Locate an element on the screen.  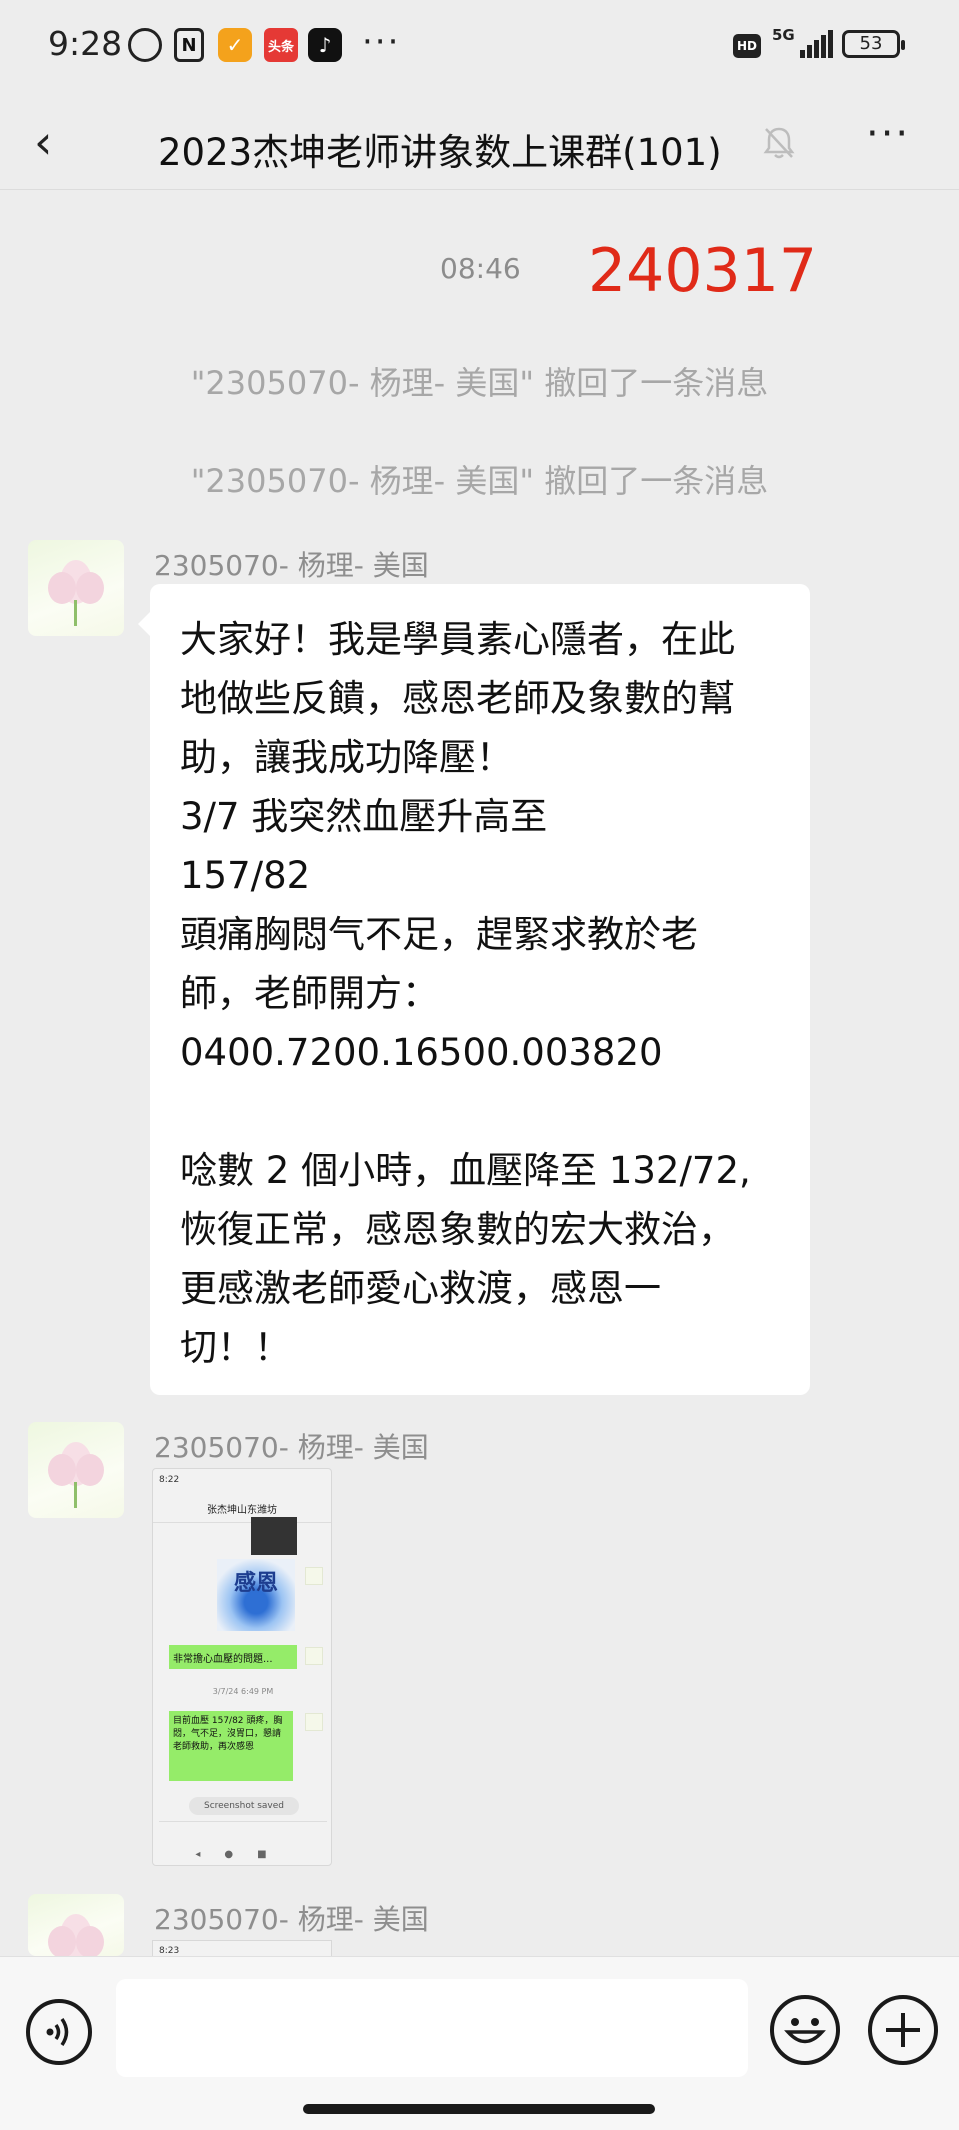
status-bar: 9:28 N ✓ 头条 ♪ ··· HD 5G 53 is located at coordinates (479, 47).